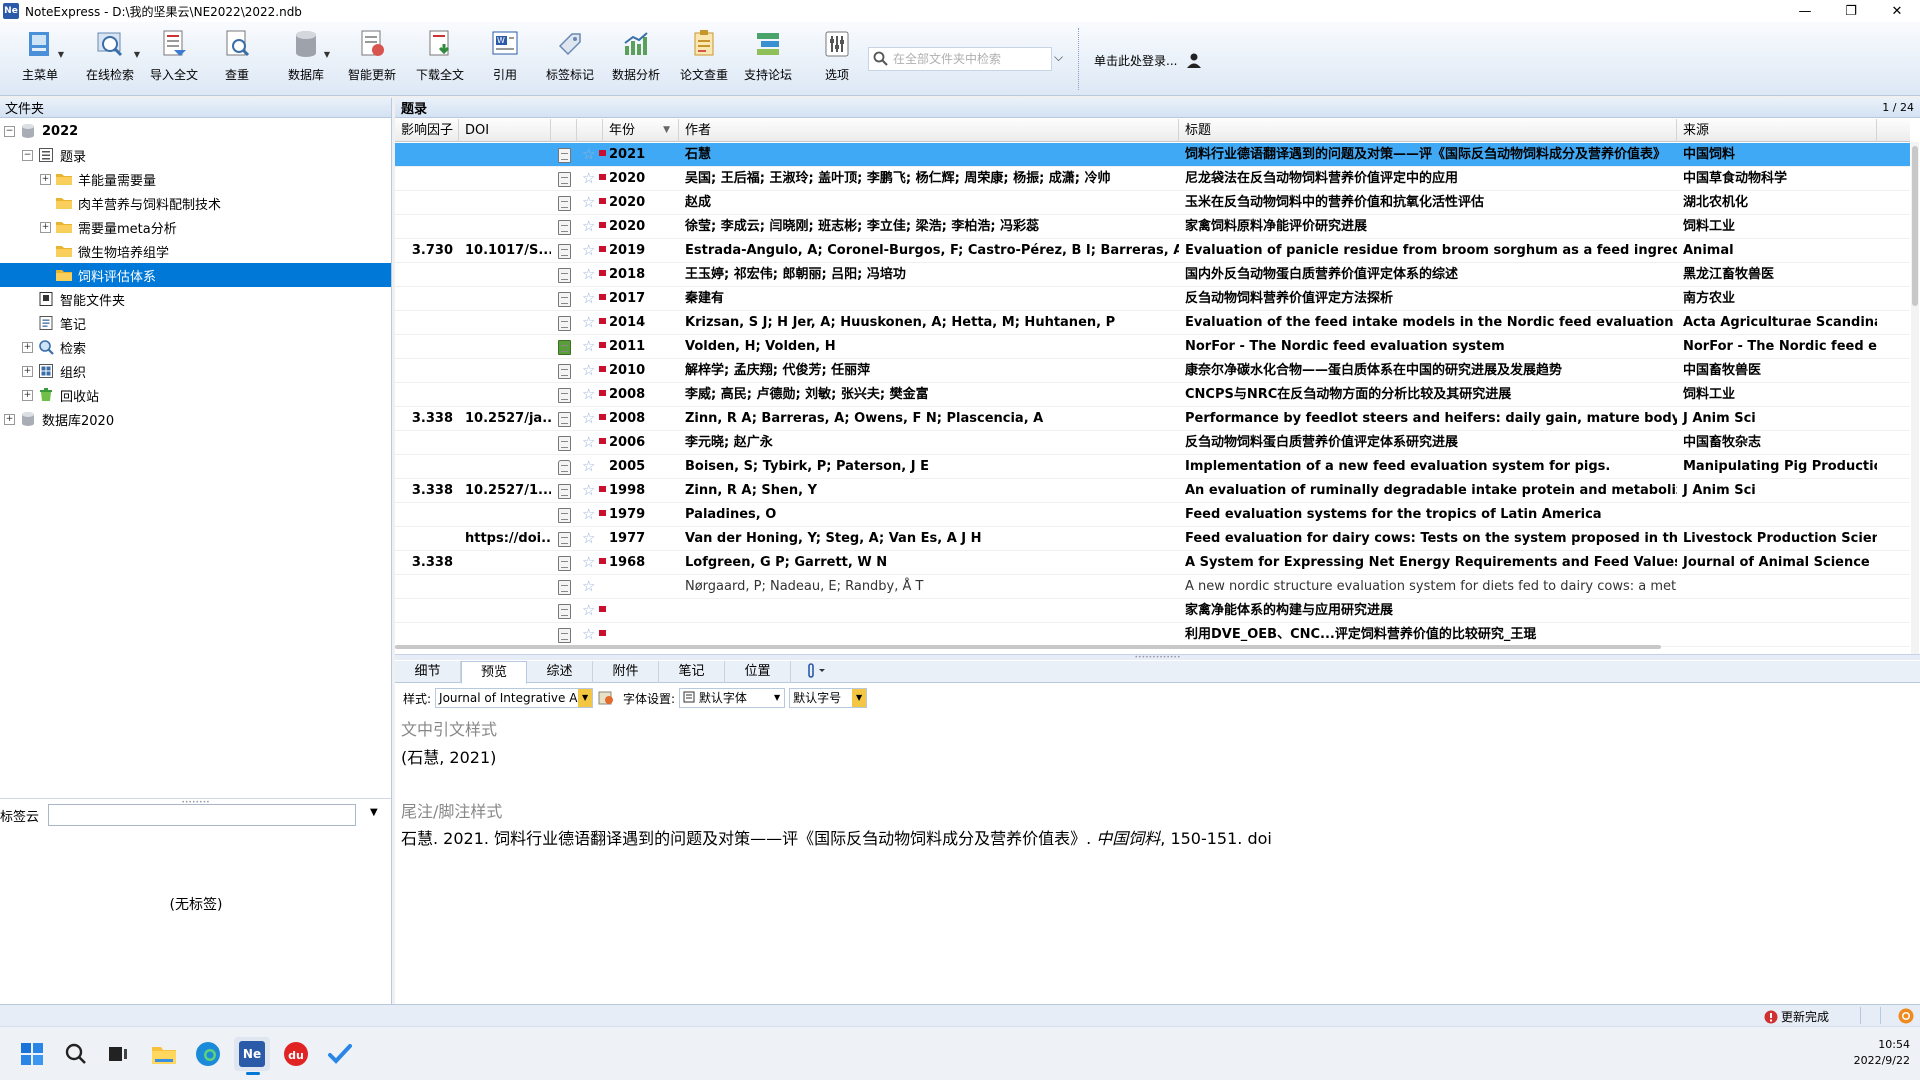 Image resolution: width=1920 pixels, height=1080 pixels. What do you see at coordinates (372, 59) in the screenshot?
I see `smart-update-button: 智能更新` at bounding box center [372, 59].